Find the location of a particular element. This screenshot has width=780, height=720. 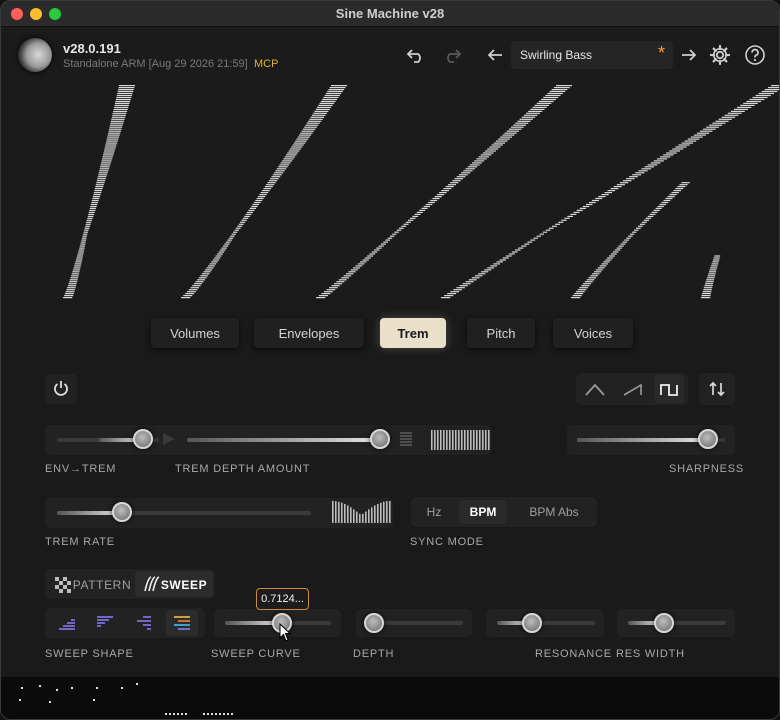

tab-voices: Voices is located at coordinates (593, 333).